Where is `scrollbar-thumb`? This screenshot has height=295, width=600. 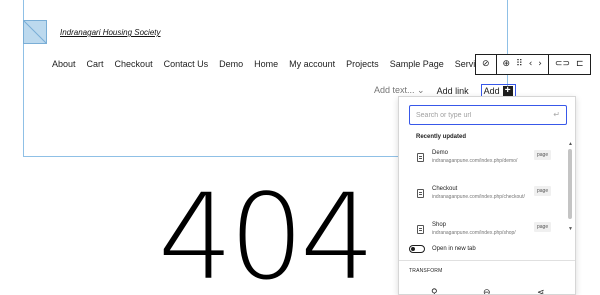 scrollbar-thumb is located at coordinates (570, 184).